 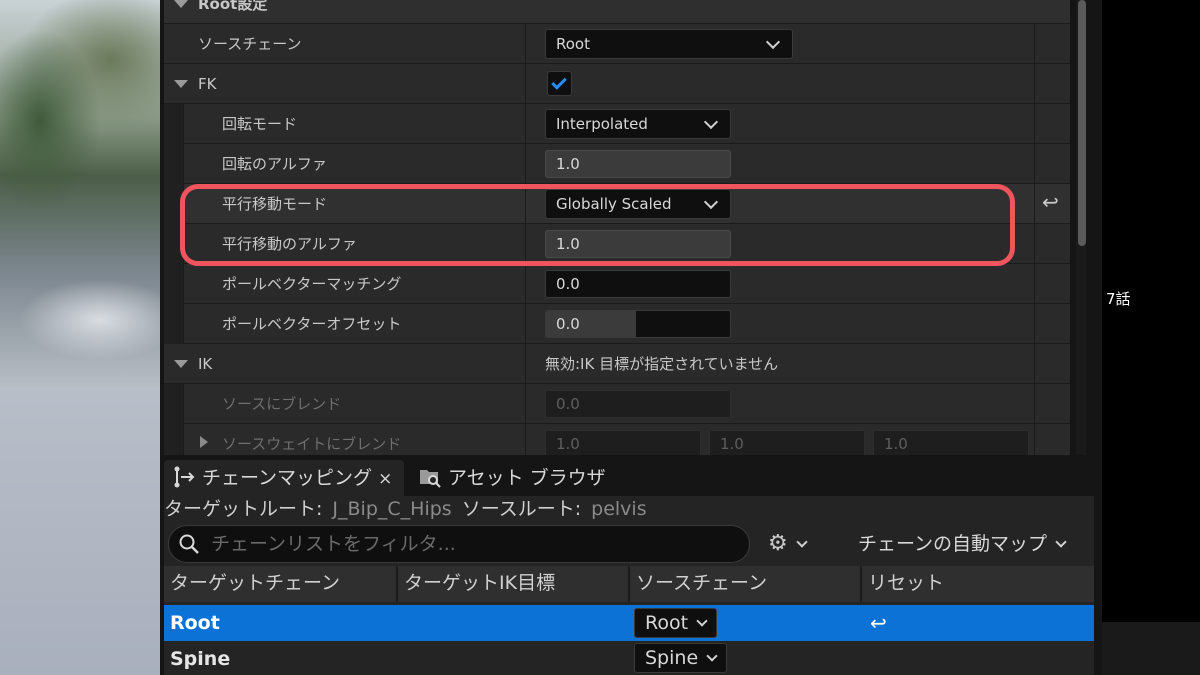 I want to click on side-text: 7話, so click(x=1118, y=299).